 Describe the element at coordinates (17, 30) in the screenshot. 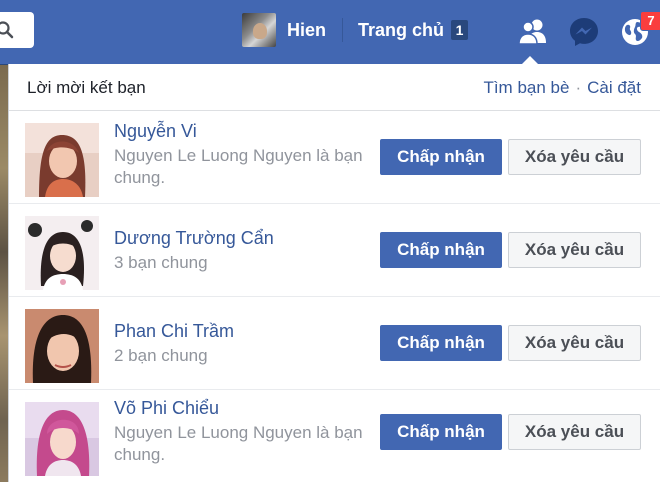

I see `search-input` at that location.